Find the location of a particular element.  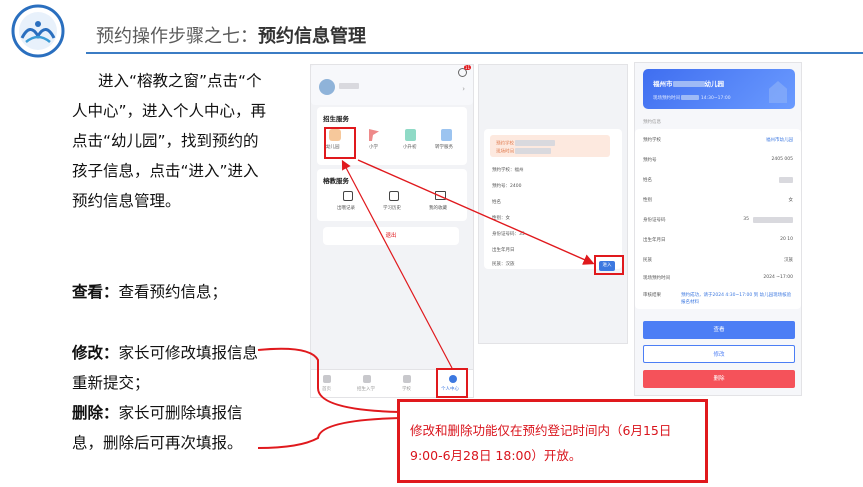

view-text: 查看预约信息； is located at coordinates (173, 292).